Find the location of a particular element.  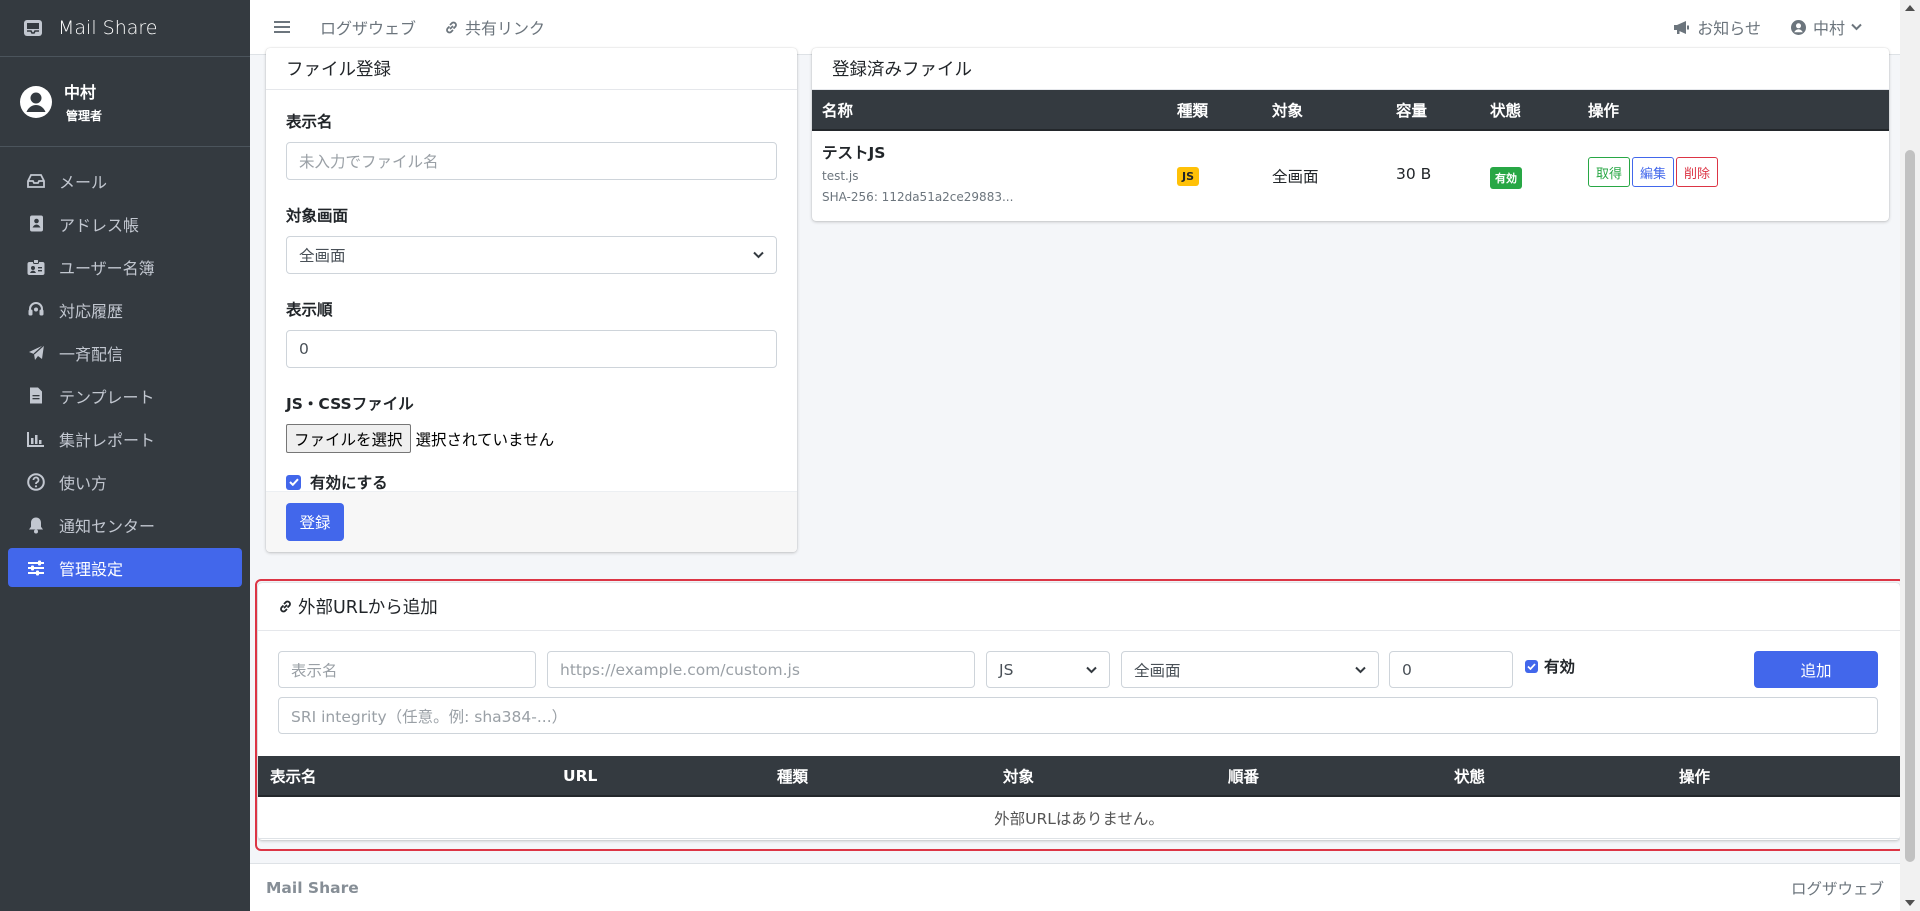

order-label: 表示順 is located at coordinates (309, 310).